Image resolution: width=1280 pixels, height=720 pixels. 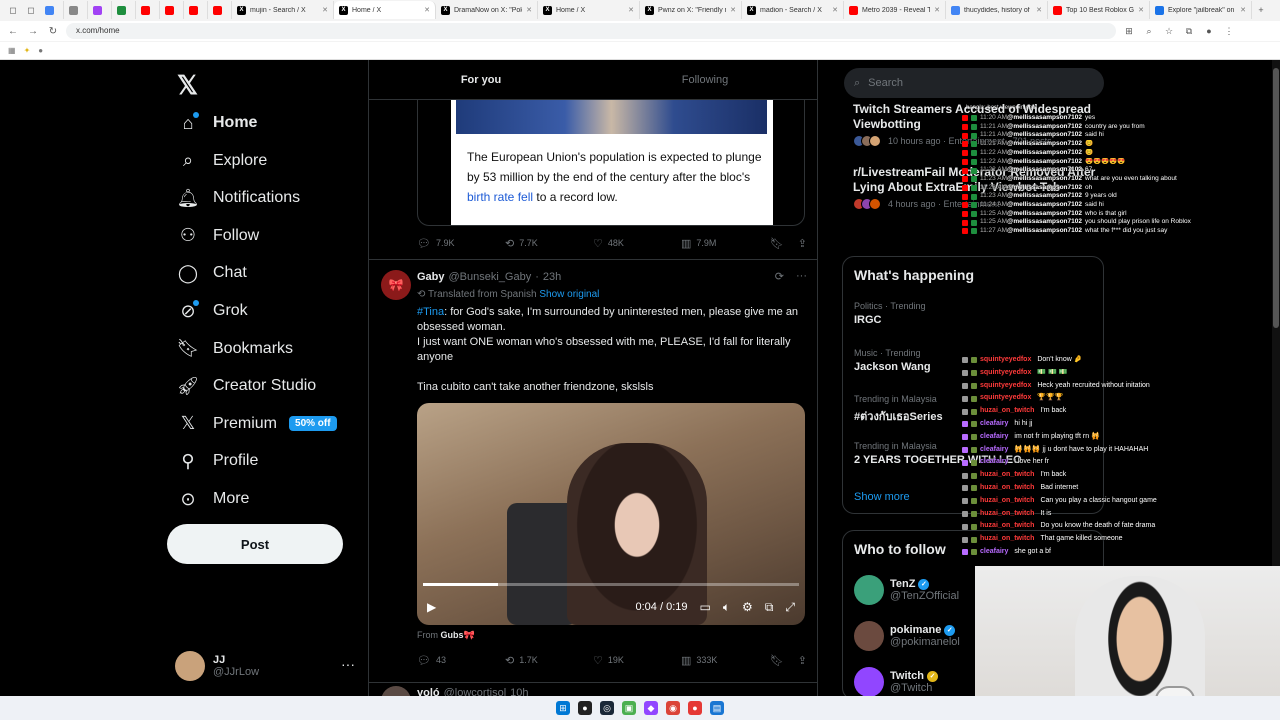 I want to click on profile-avatar-icon: ●, so click(x=1209, y=31).